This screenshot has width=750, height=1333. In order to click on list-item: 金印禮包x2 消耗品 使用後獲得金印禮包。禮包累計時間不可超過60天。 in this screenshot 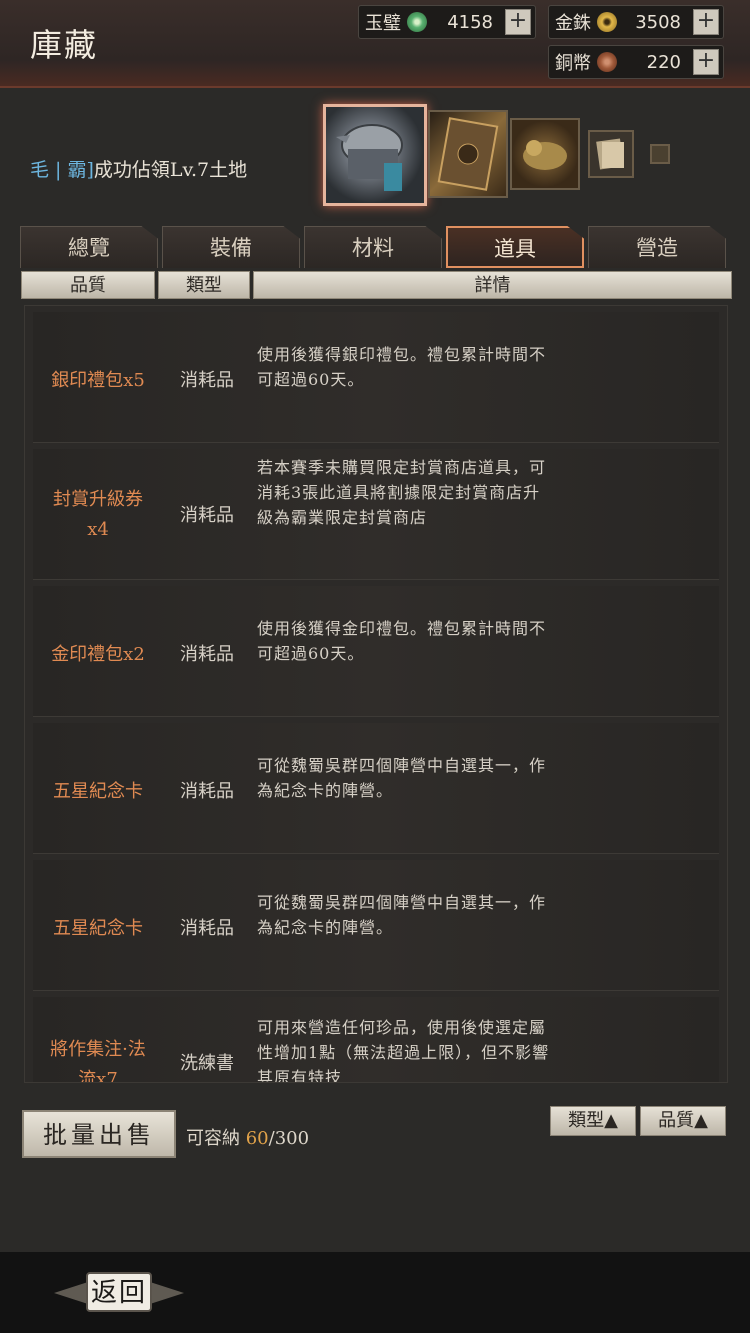, I will do `click(376, 651)`.